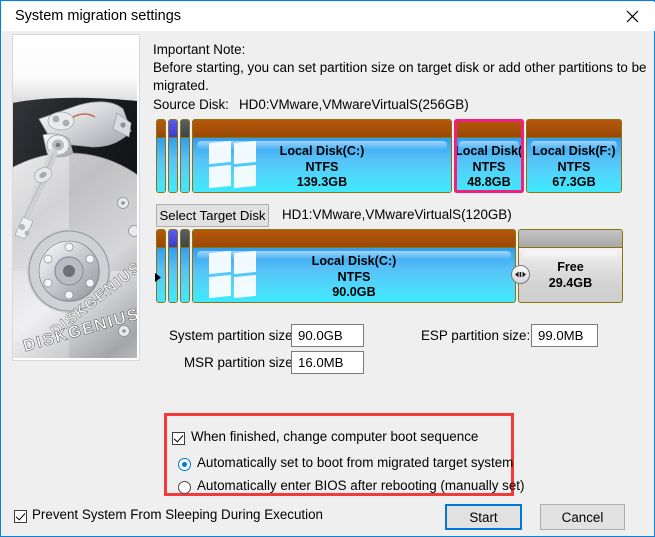 The height and width of the screenshot is (537, 655). I want to click on partition-resize-grip, so click(520, 274).